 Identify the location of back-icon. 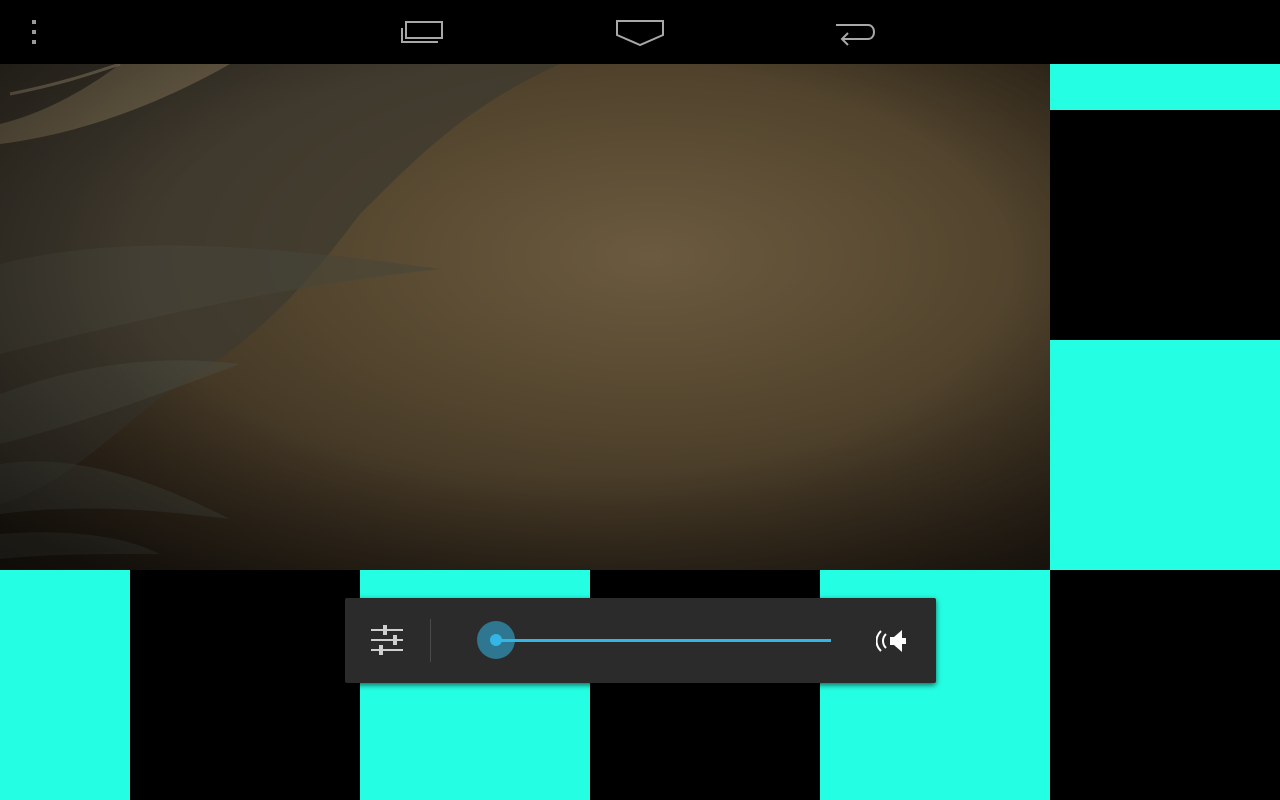
(855, 35).